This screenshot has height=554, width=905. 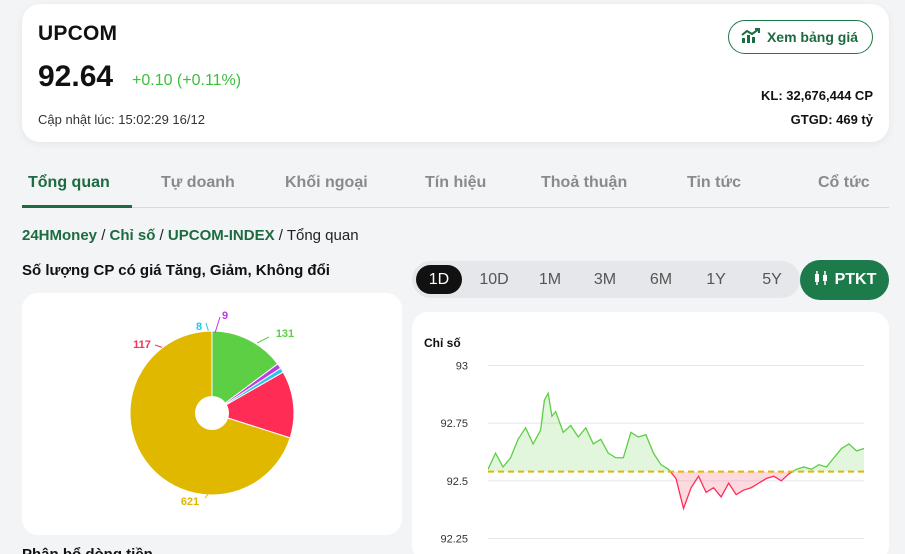 What do you see at coordinates (714, 183) in the screenshot?
I see `tab-news: Tin tức` at bounding box center [714, 183].